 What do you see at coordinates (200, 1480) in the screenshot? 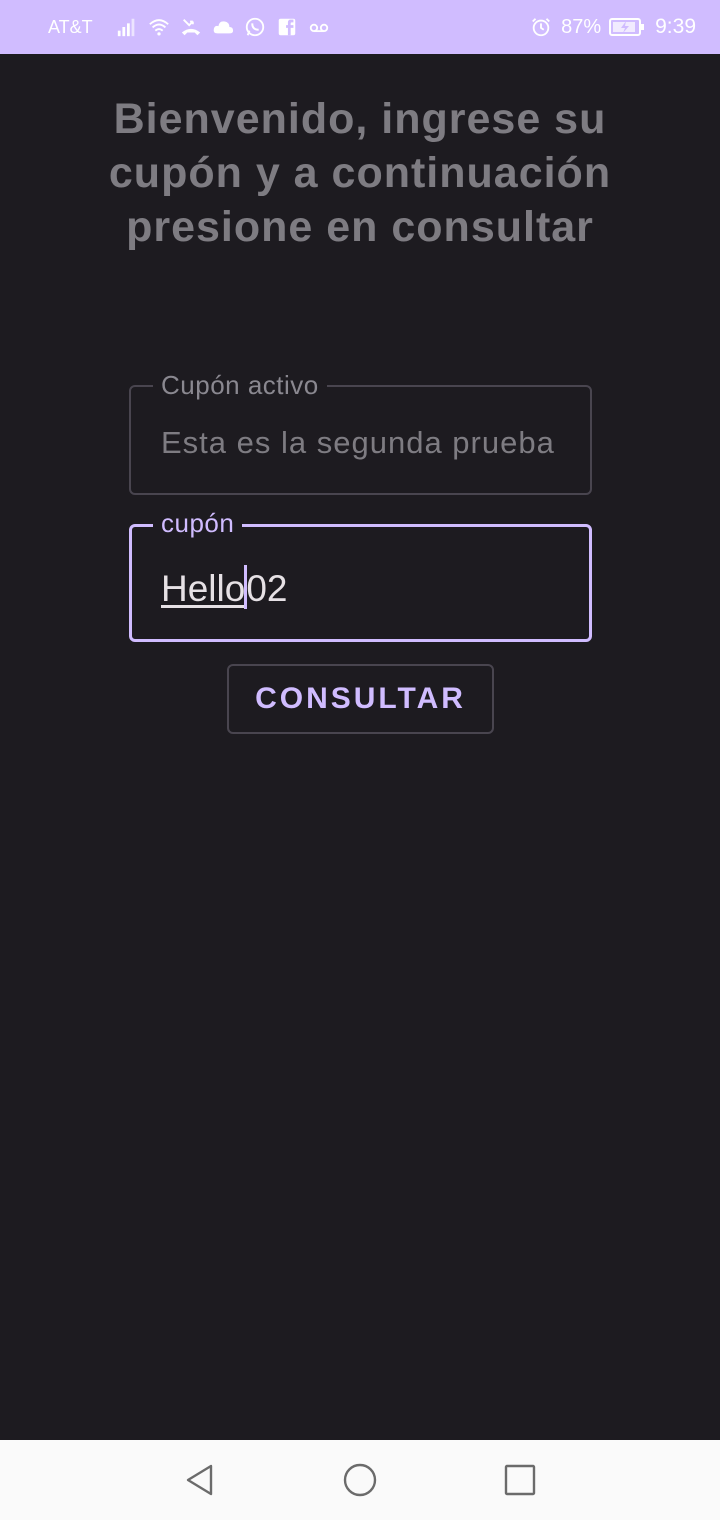
I see `back-icon` at bounding box center [200, 1480].